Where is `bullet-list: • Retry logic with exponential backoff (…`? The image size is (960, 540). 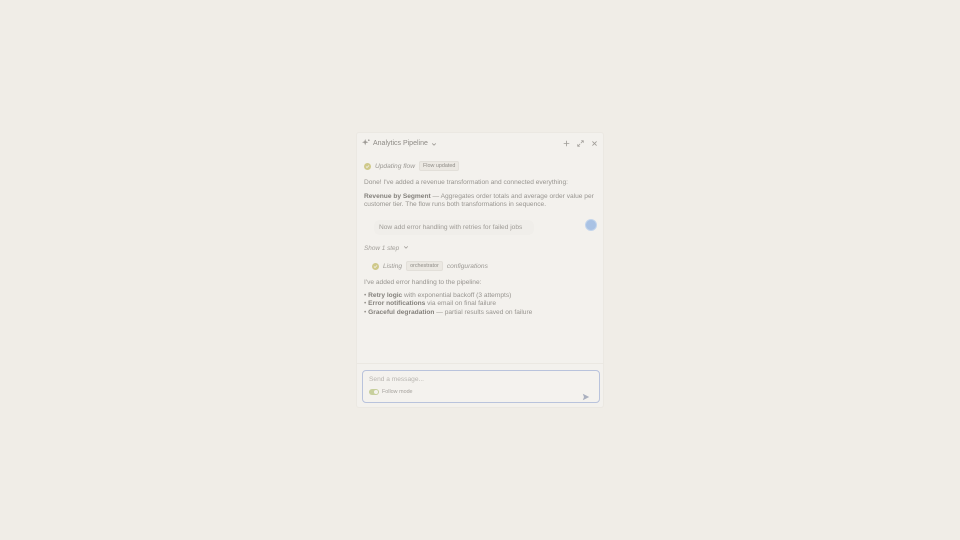
bullet-list: • Retry logic with exponential backoff (… is located at coordinates (480, 305).